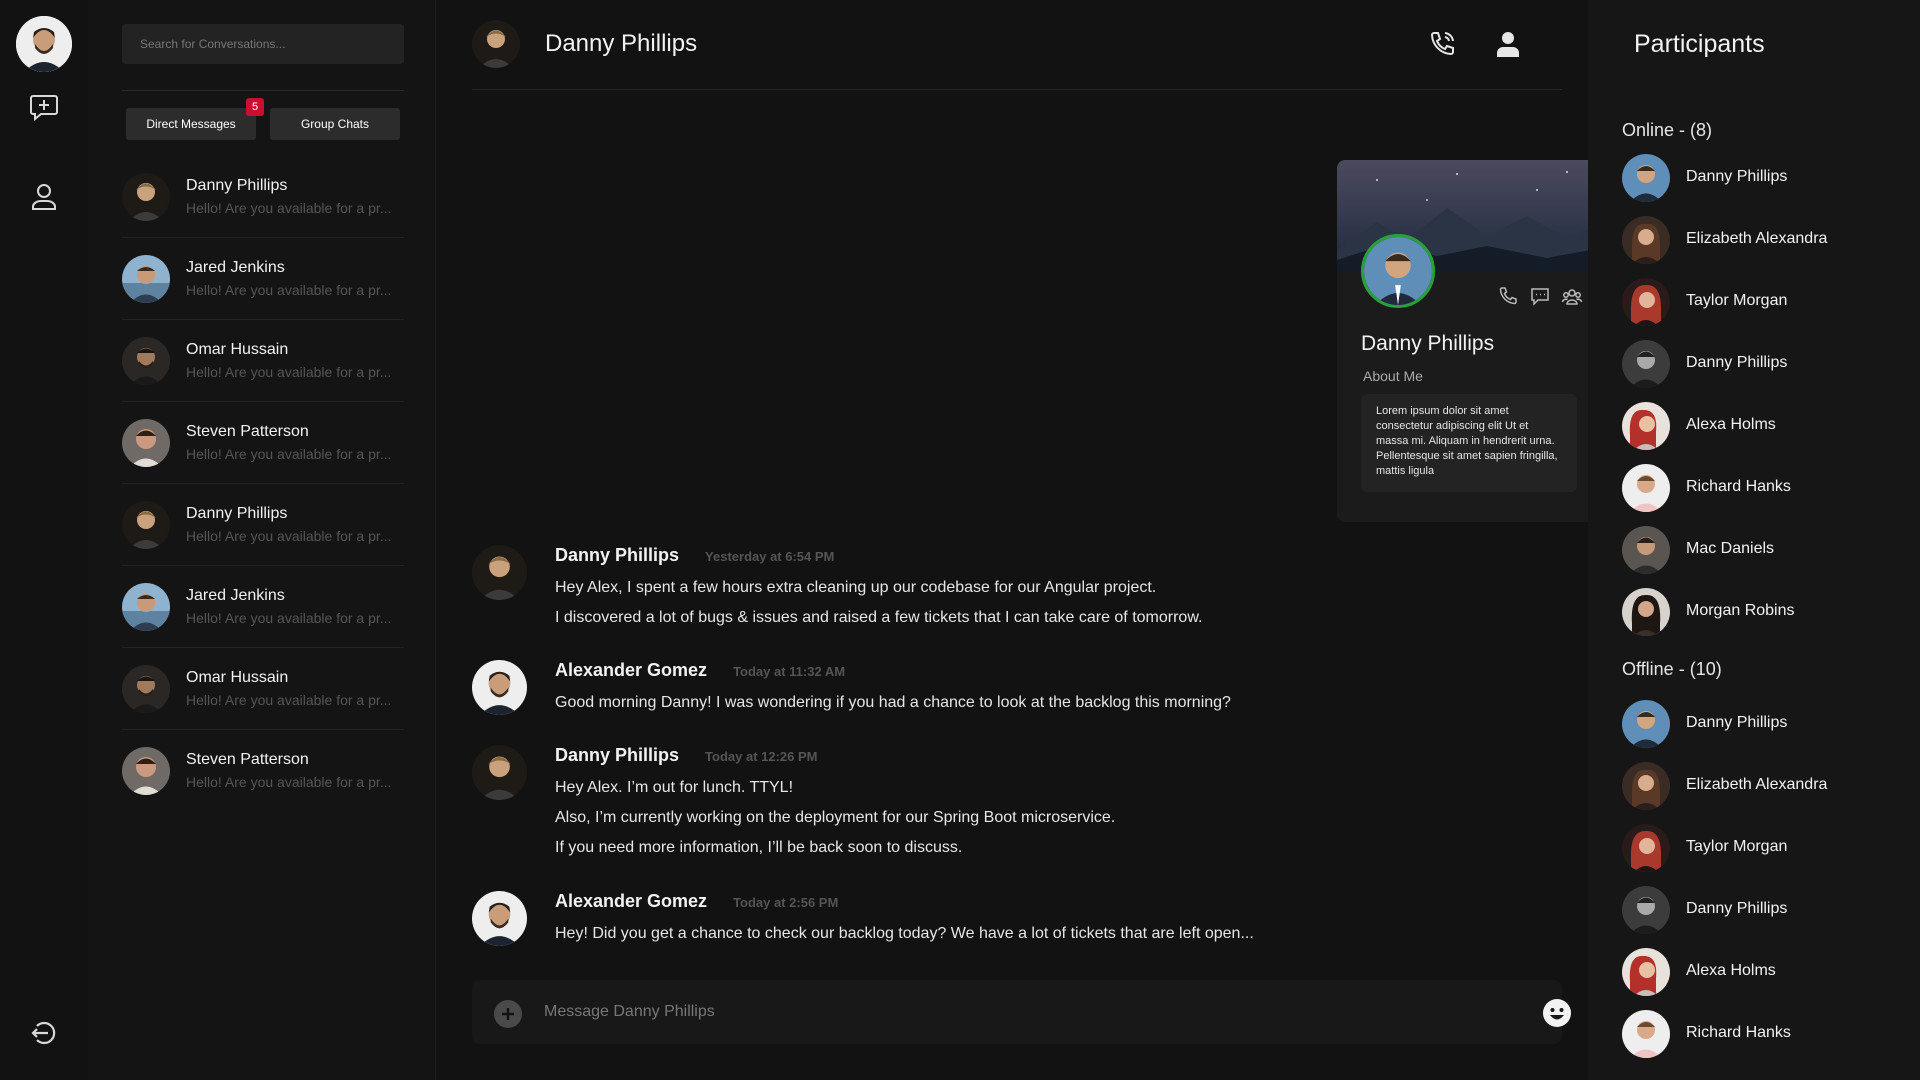 This screenshot has height=1080, width=1920. I want to click on person-icon, so click(1508, 44).